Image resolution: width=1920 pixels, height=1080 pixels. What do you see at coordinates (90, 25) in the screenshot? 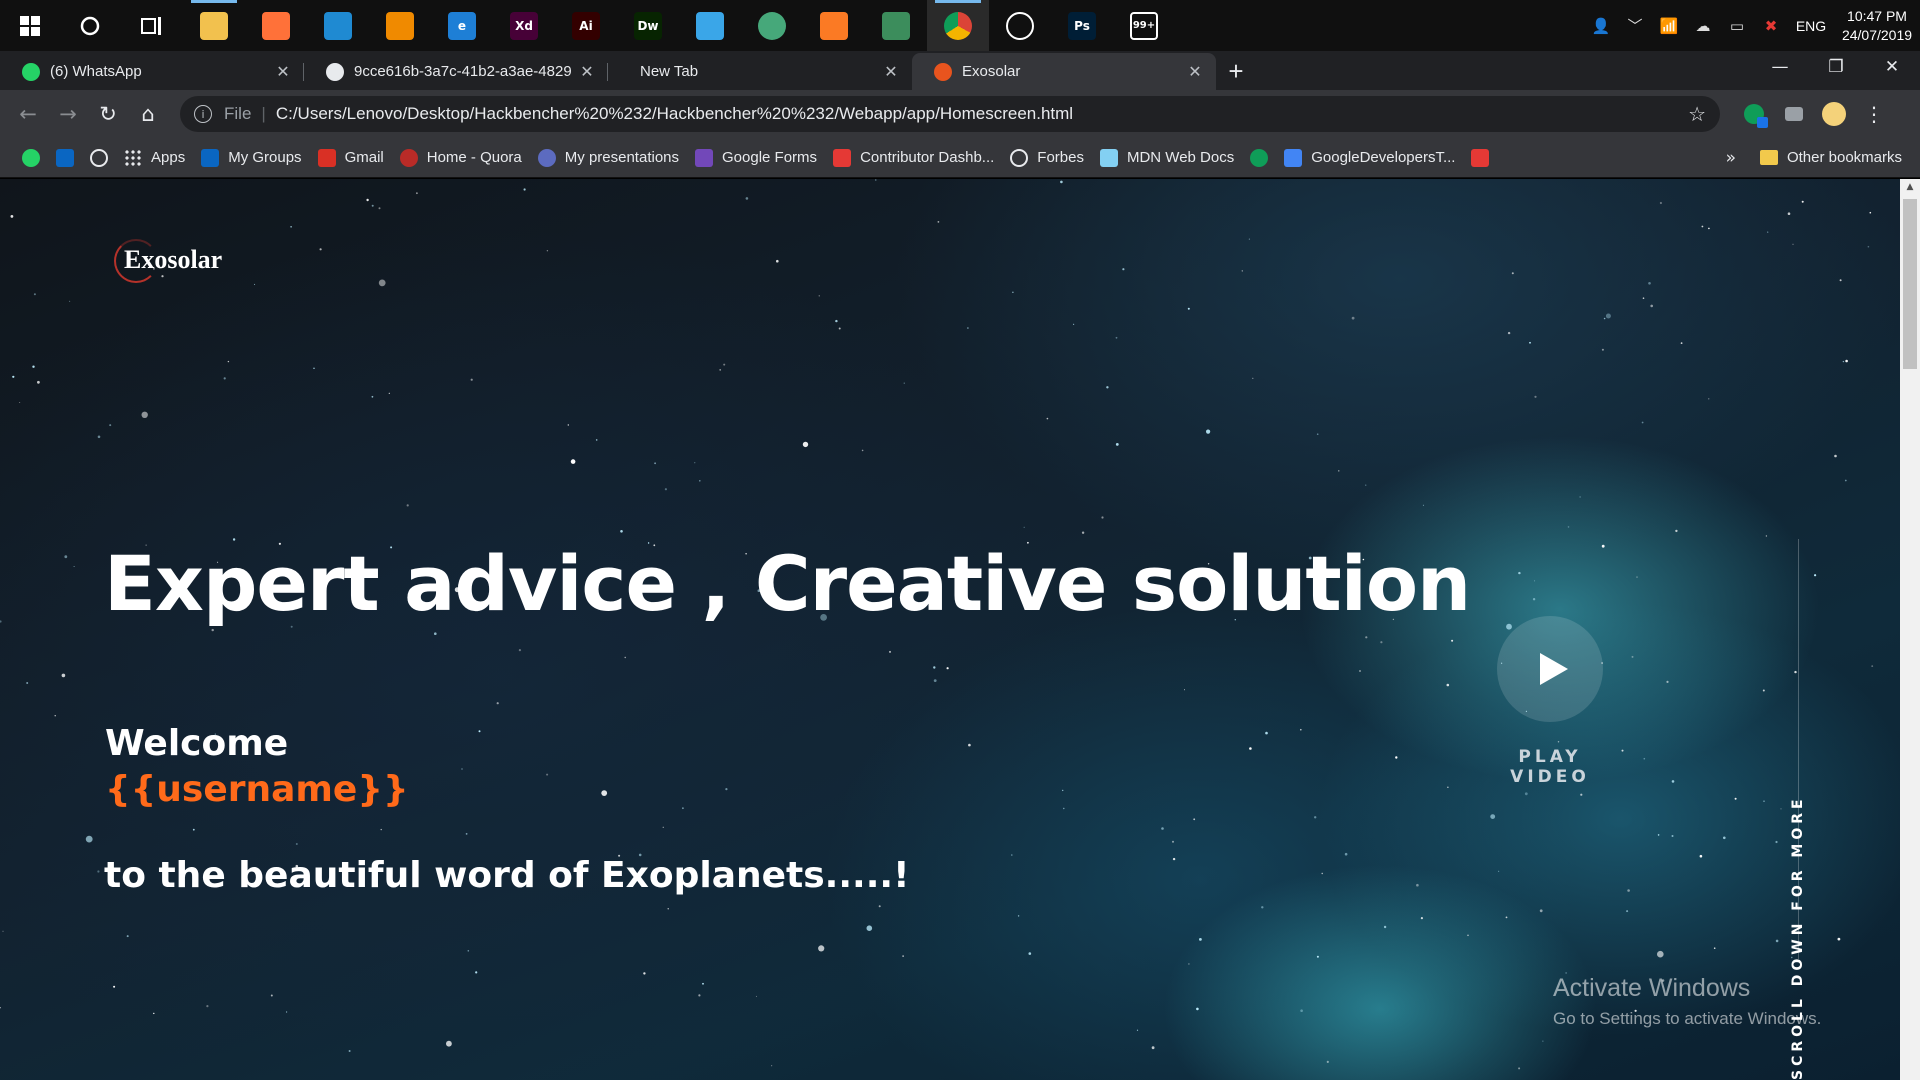
I see `cortana-button` at bounding box center [90, 25].